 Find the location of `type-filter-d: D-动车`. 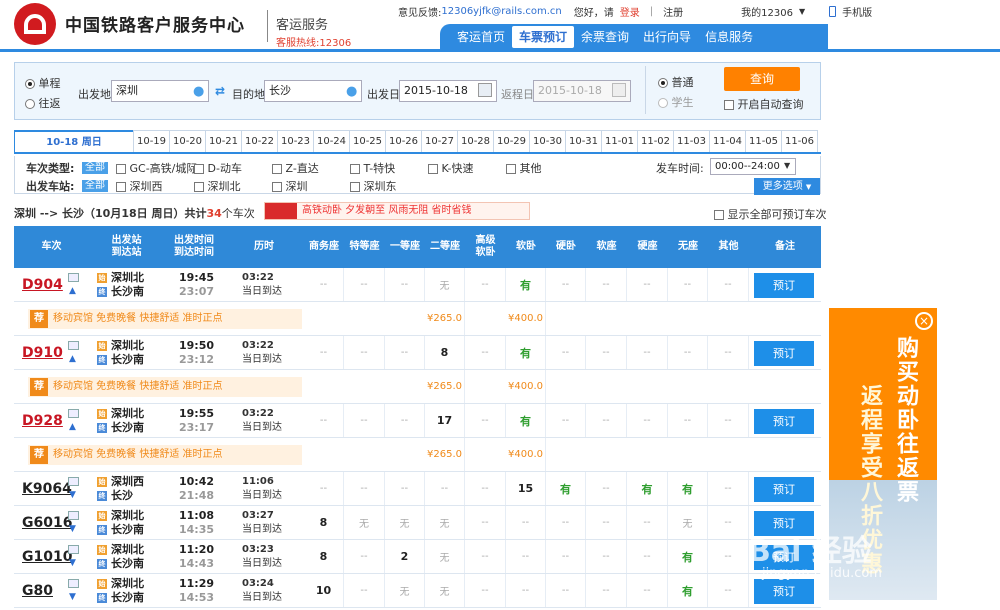

type-filter-d: D-动车 is located at coordinates (218, 168).